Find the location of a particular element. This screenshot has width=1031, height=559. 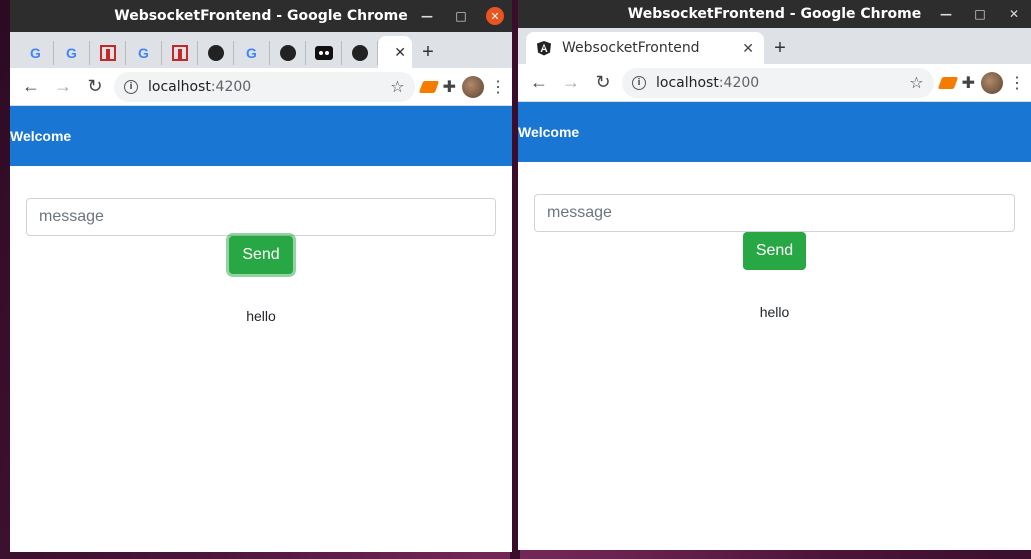

tab-google-3: G is located at coordinates (144, 53).